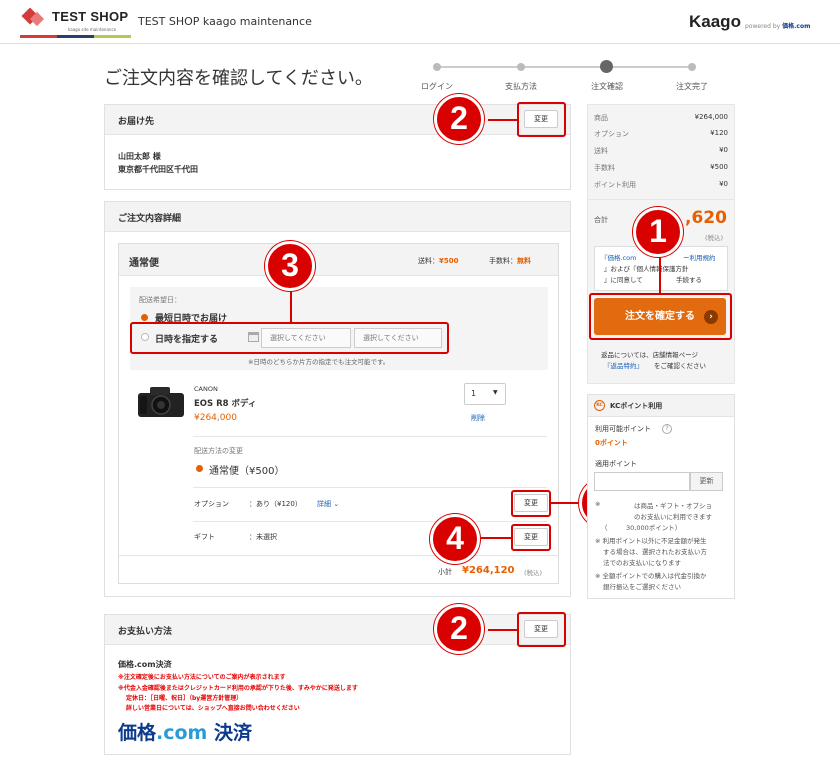  What do you see at coordinates (623, 429) in the screenshot?
I see `available-points-label: 利用可能ポイント` at bounding box center [623, 429].